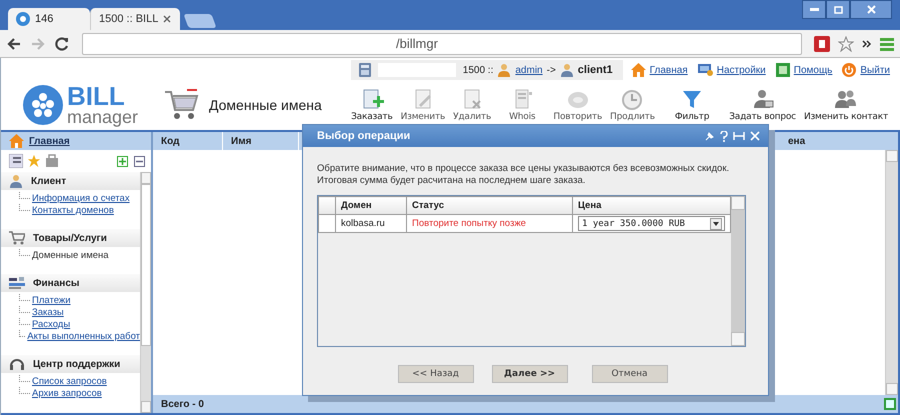 The height and width of the screenshot is (415, 900). I want to click on price-dropdown: 1 year 350.0000 RUB, so click(651, 223).